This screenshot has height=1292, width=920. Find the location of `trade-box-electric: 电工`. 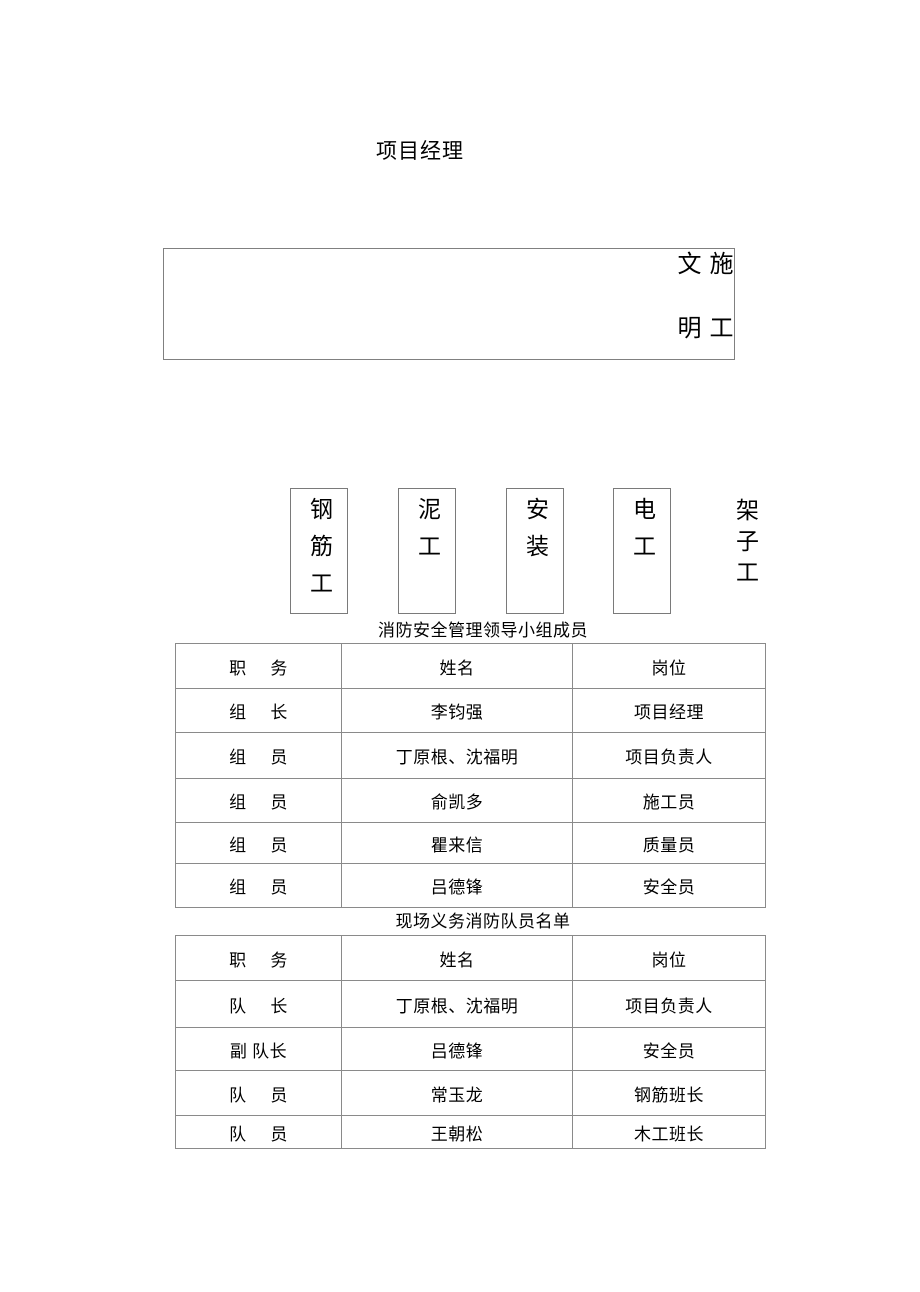

trade-box-electric: 电工 is located at coordinates (642, 551).